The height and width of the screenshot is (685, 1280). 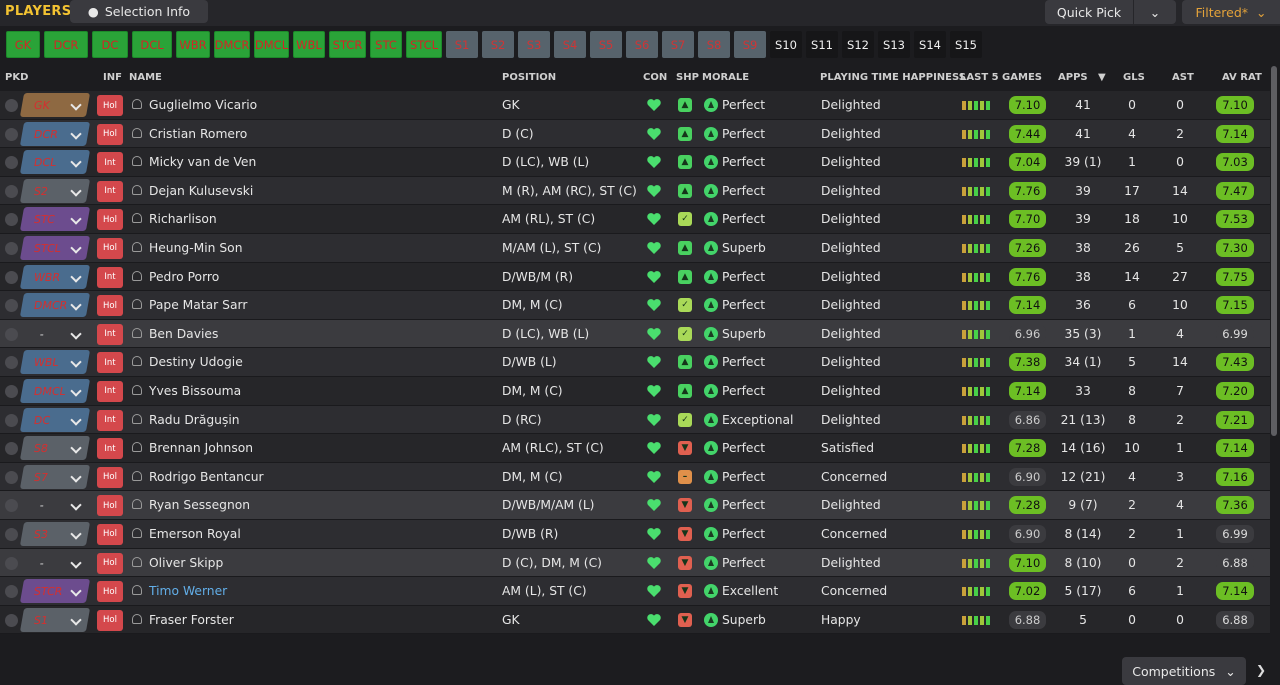 What do you see at coordinates (188, 591) in the screenshot?
I see `player-name: Timo Werner` at bounding box center [188, 591].